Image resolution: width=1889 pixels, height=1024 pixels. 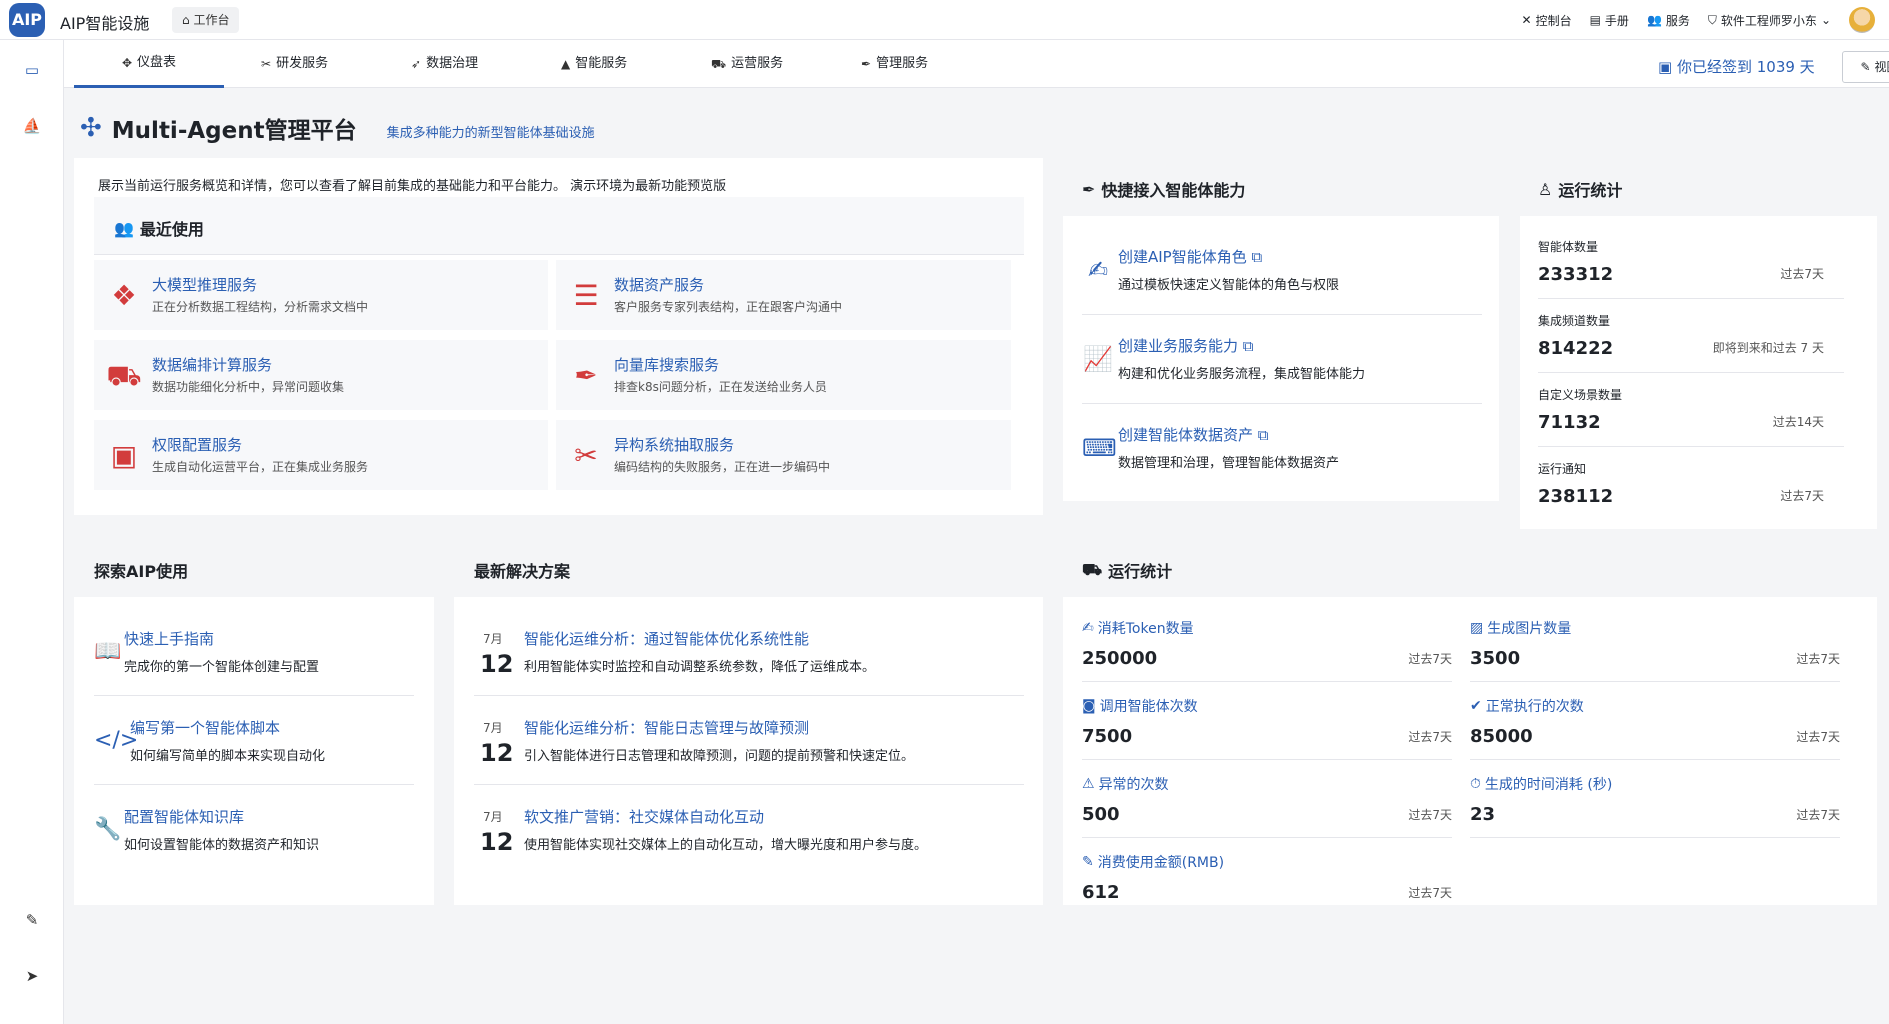 I want to click on view-config-button: ✎ 视图配置, so click(x=1865, y=67).